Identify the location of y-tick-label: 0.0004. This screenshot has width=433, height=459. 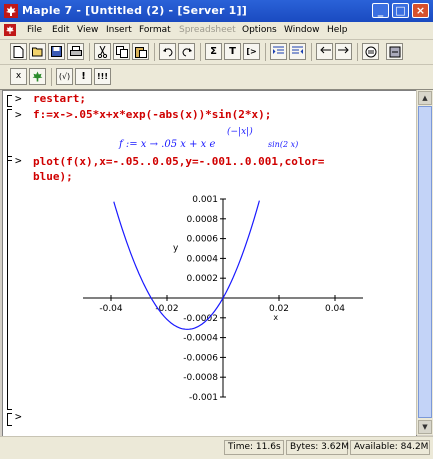
(203, 259).